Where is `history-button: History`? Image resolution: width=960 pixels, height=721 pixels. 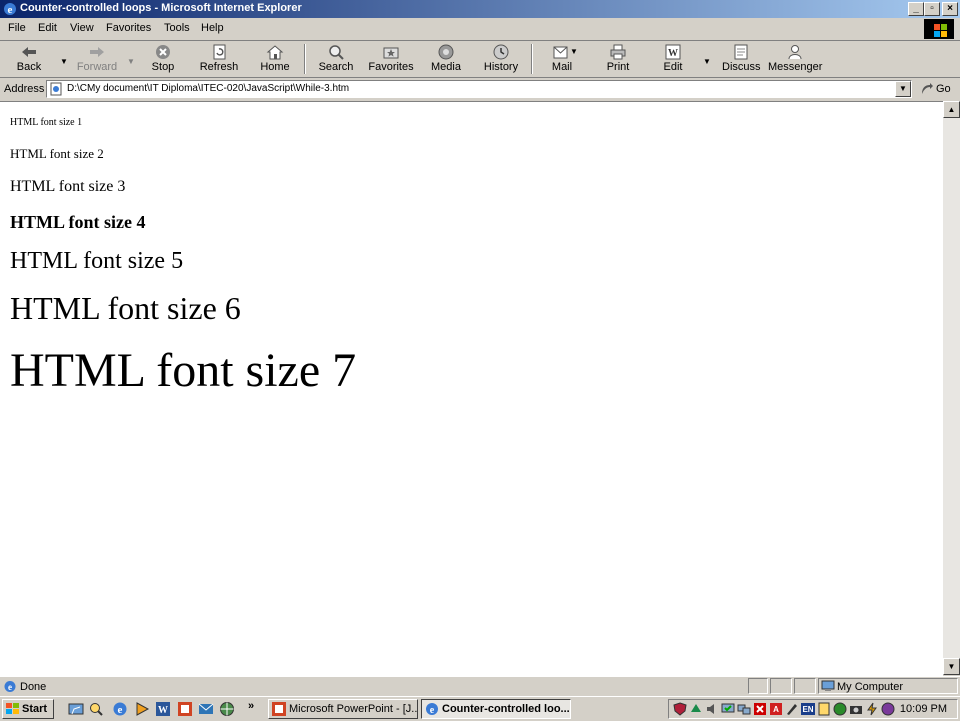
history-button: History is located at coordinates (501, 59).